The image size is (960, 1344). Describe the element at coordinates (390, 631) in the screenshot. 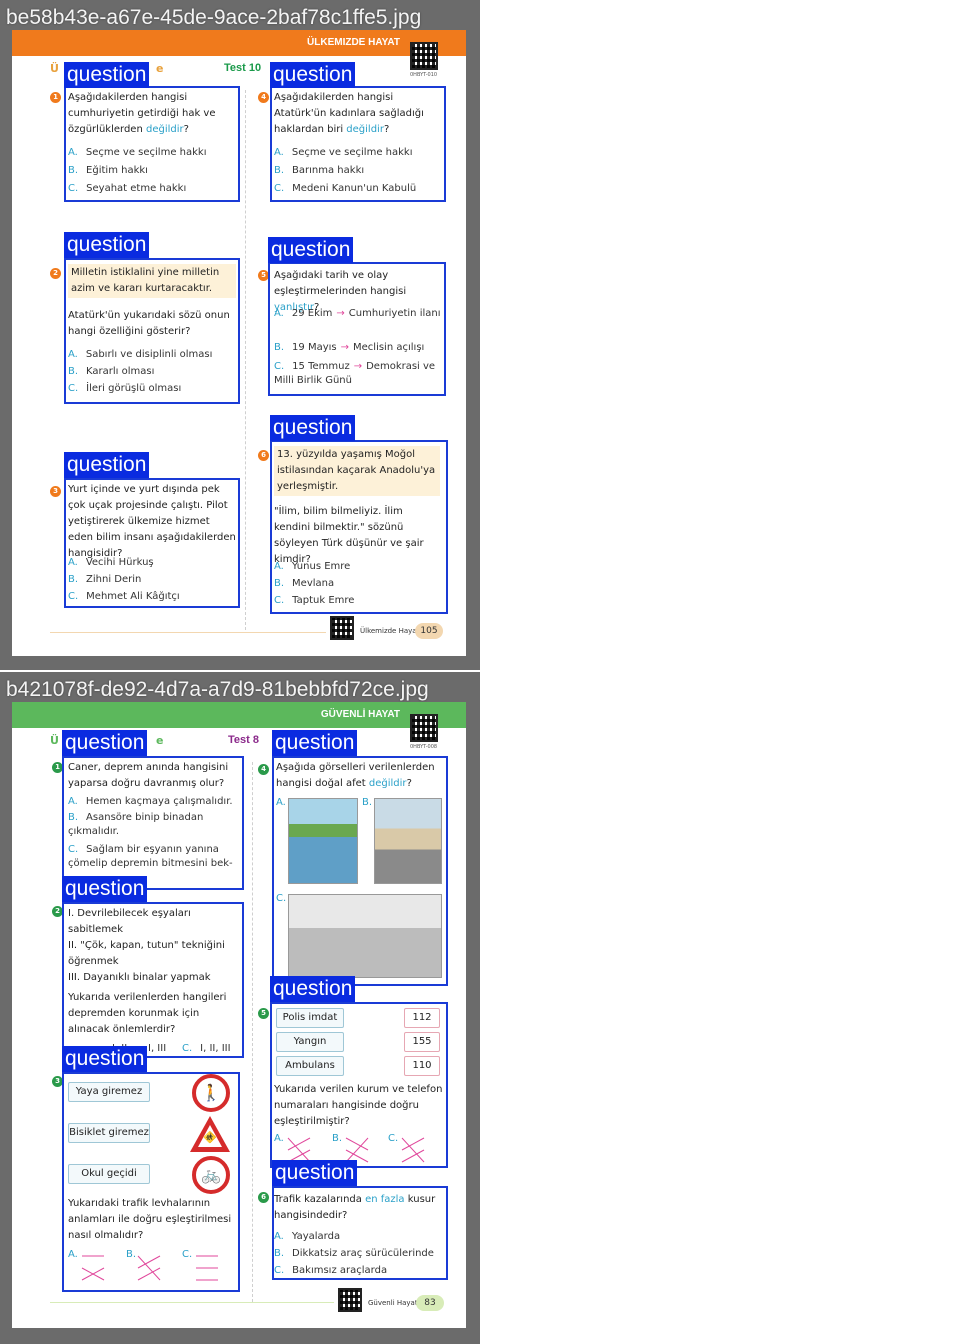

I see `footer-label: Ülkemizde Hayat` at that location.